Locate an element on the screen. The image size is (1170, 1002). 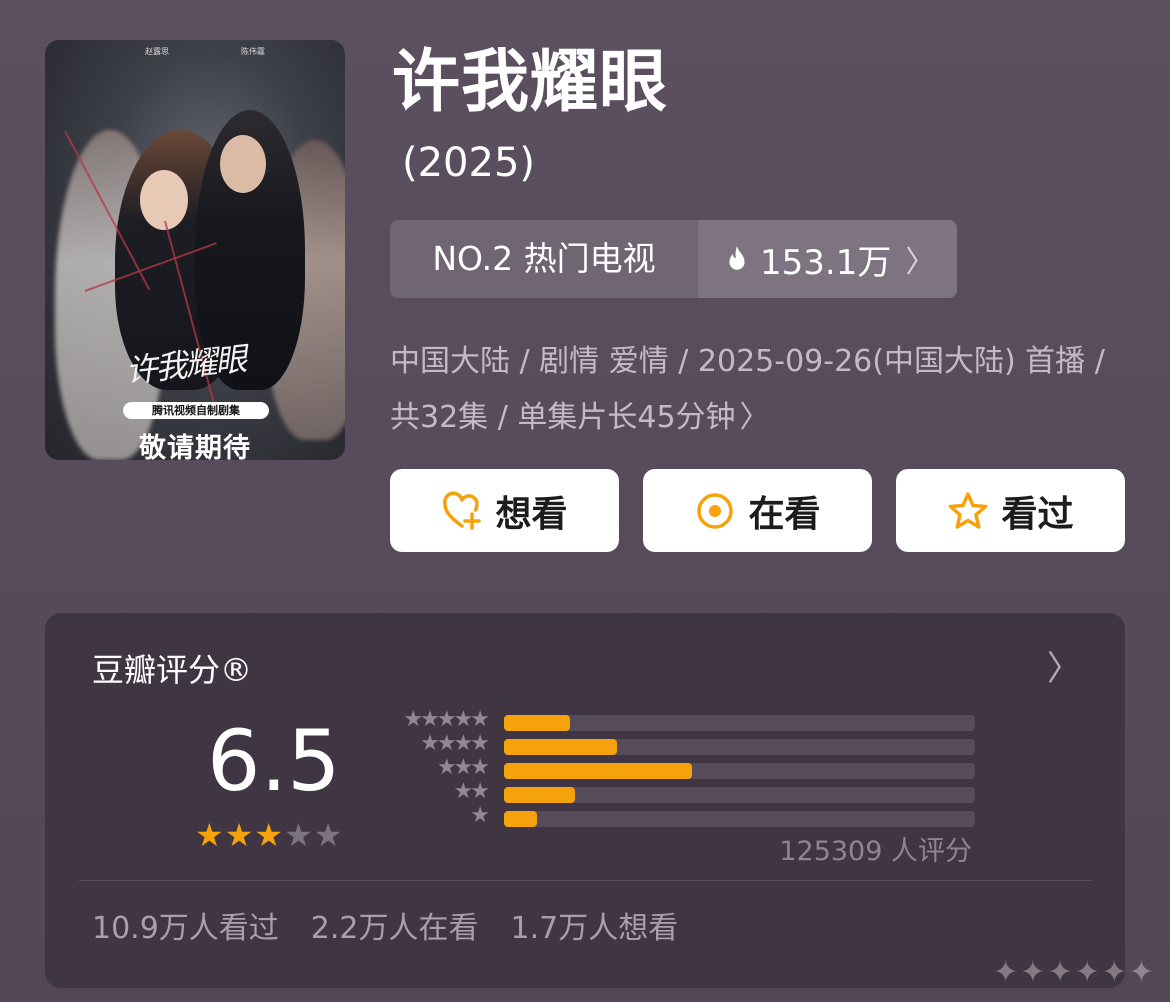
rating-row-stars-icon: ★★ is located at coordinates (471, 791).